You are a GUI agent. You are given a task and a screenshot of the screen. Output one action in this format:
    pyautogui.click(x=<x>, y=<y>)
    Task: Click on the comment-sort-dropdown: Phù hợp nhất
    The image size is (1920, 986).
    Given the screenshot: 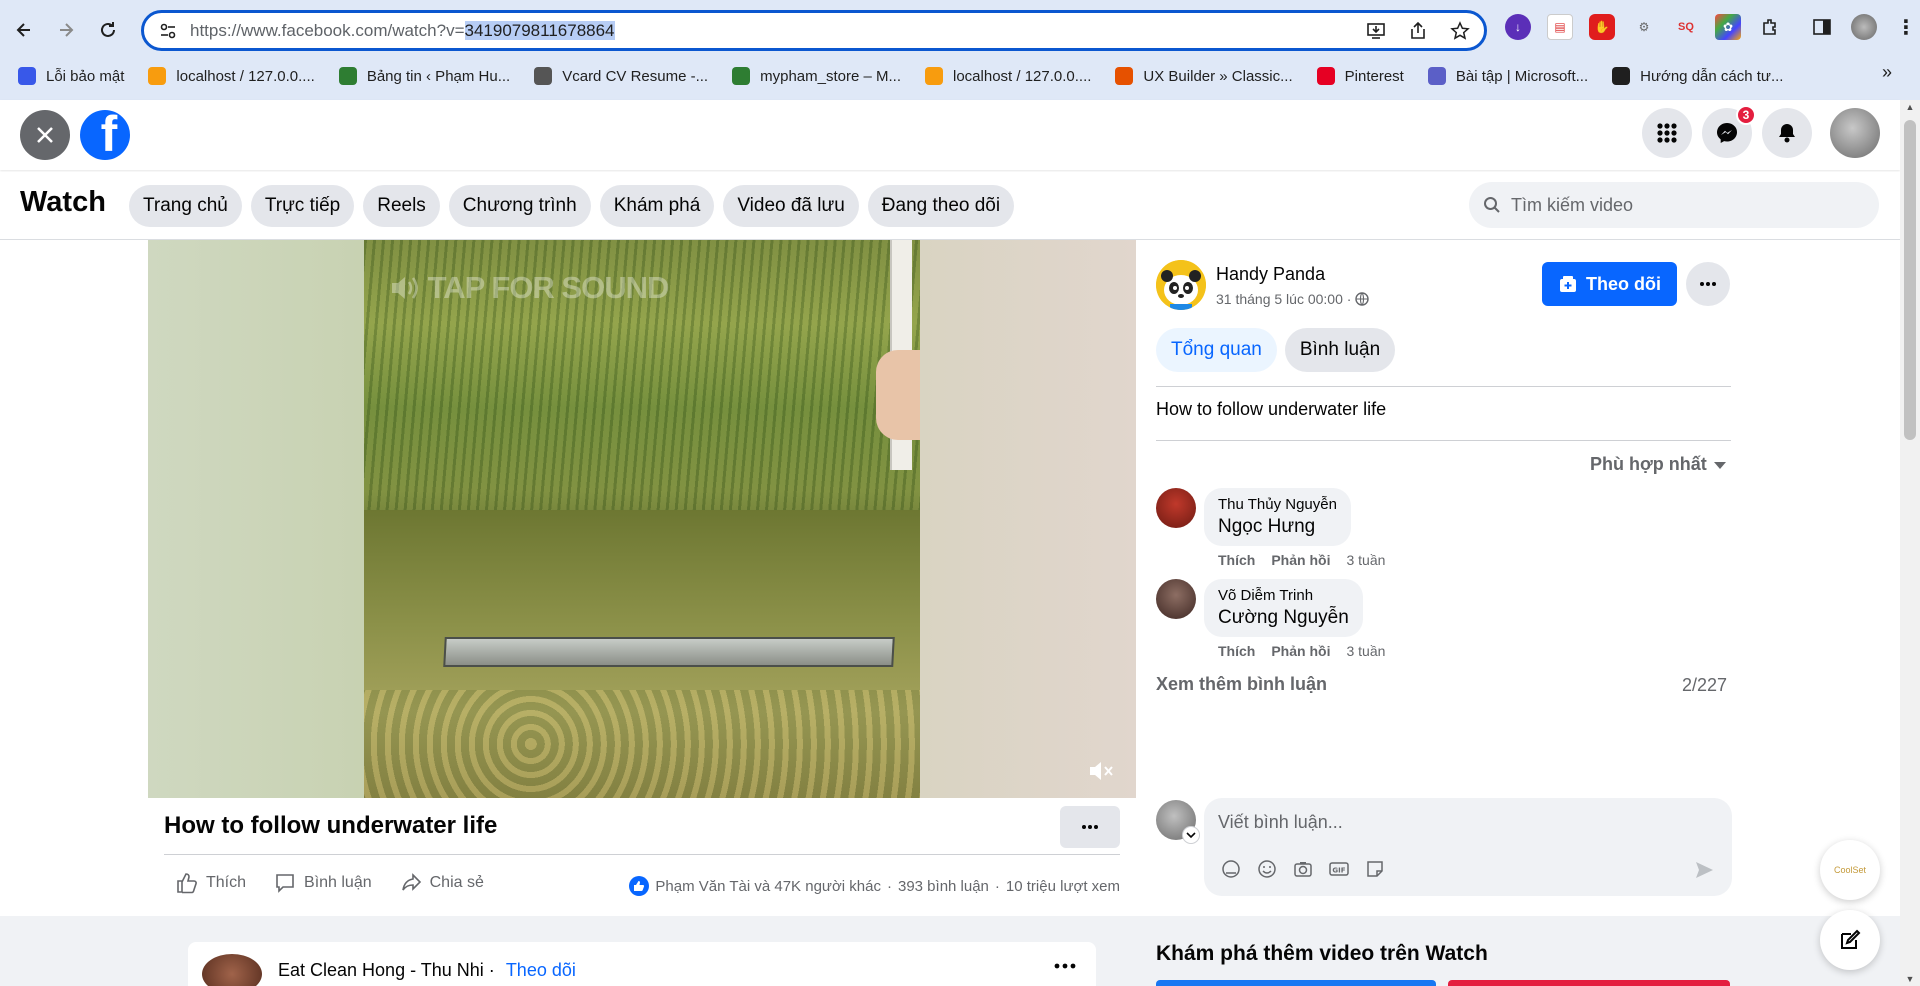 What is the action you would take?
    pyautogui.click(x=1658, y=464)
    